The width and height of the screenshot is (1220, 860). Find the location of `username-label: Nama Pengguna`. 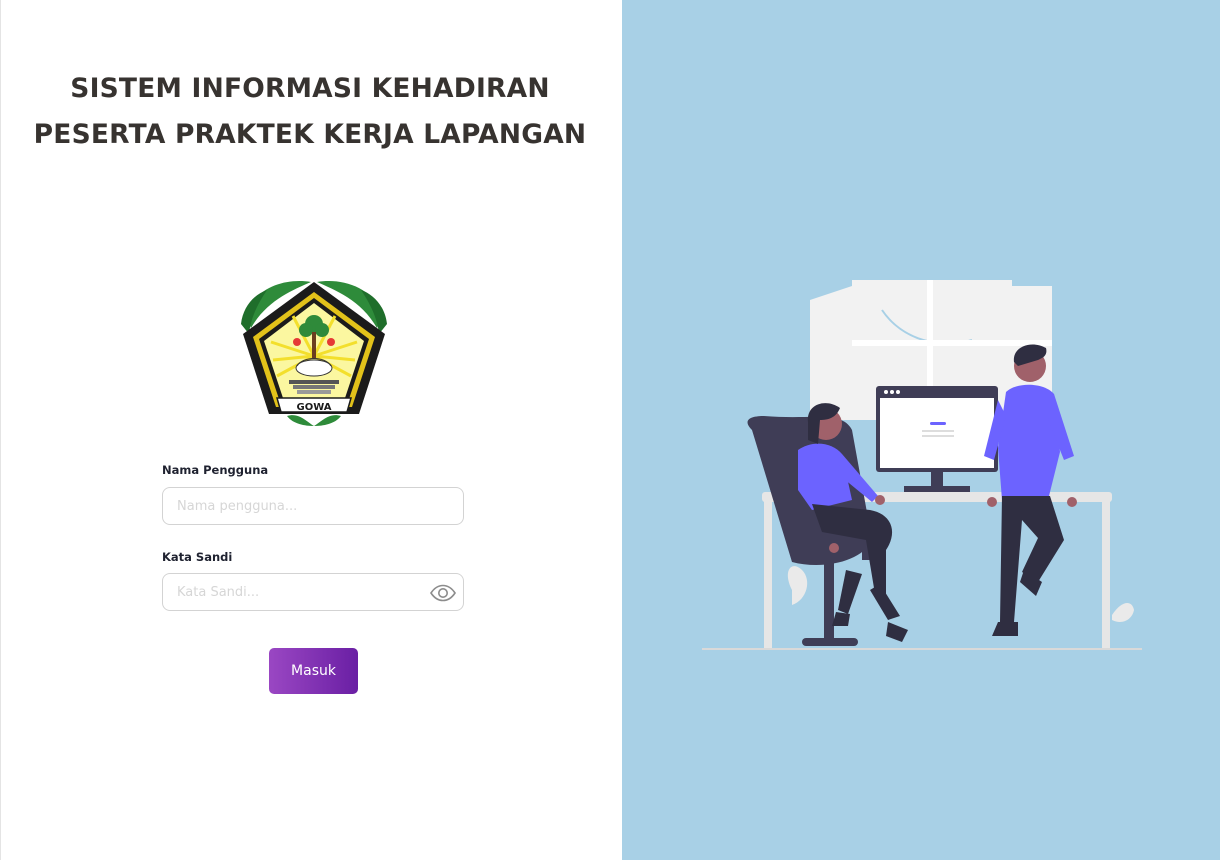

username-label: Nama Pengguna is located at coordinates (215, 470).